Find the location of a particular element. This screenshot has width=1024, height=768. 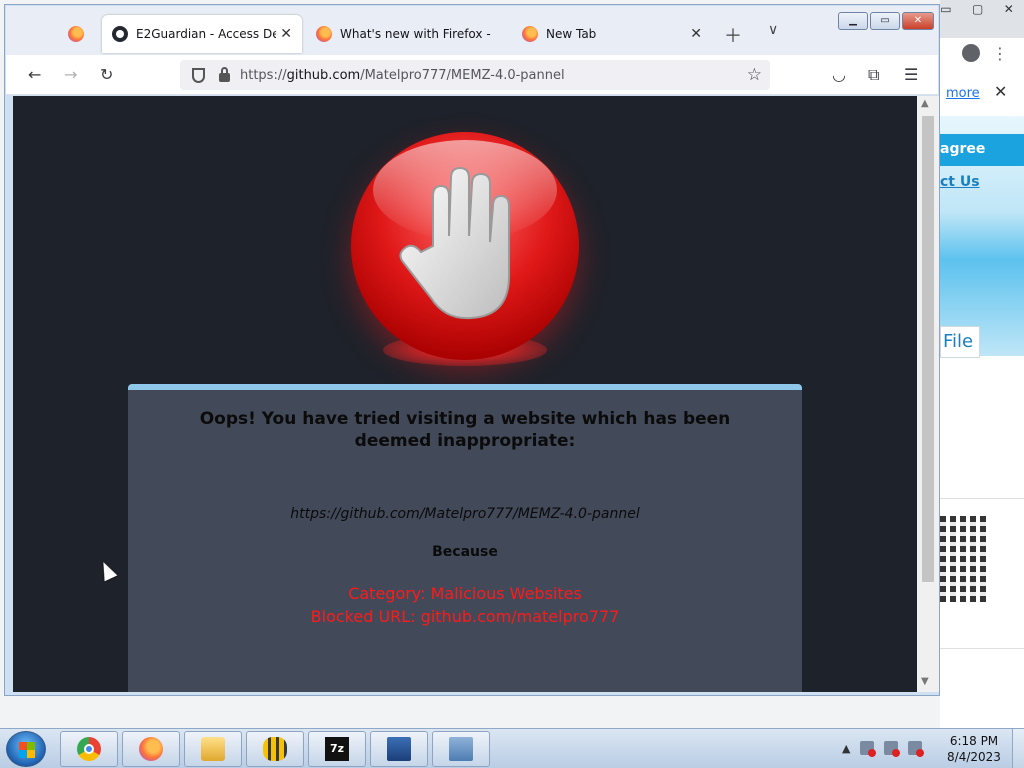

clock: 6:18 PM 8/4/2023 is located at coordinates (974, 749).